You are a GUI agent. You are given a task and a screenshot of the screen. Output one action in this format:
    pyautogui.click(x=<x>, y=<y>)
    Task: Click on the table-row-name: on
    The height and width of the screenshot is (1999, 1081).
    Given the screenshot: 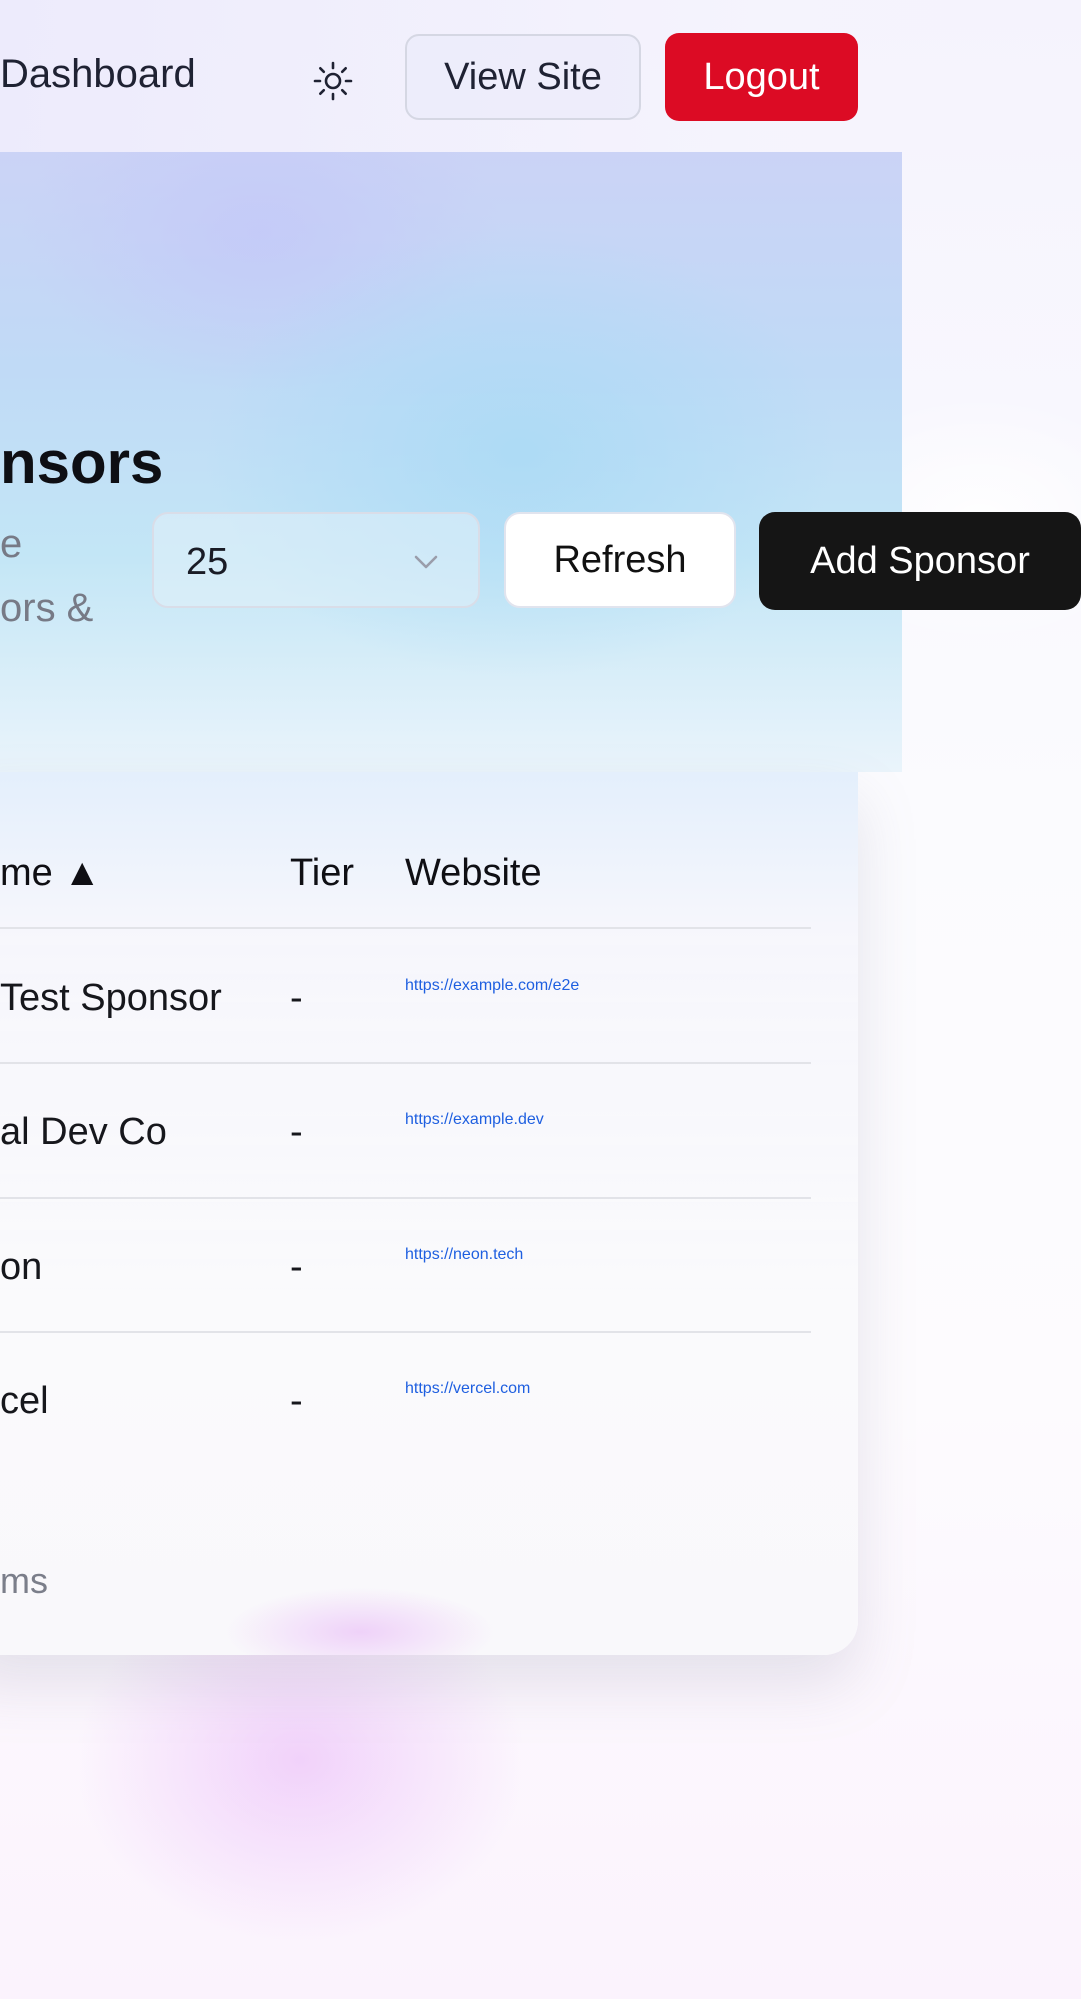 What is the action you would take?
    pyautogui.click(x=21, y=1267)
    